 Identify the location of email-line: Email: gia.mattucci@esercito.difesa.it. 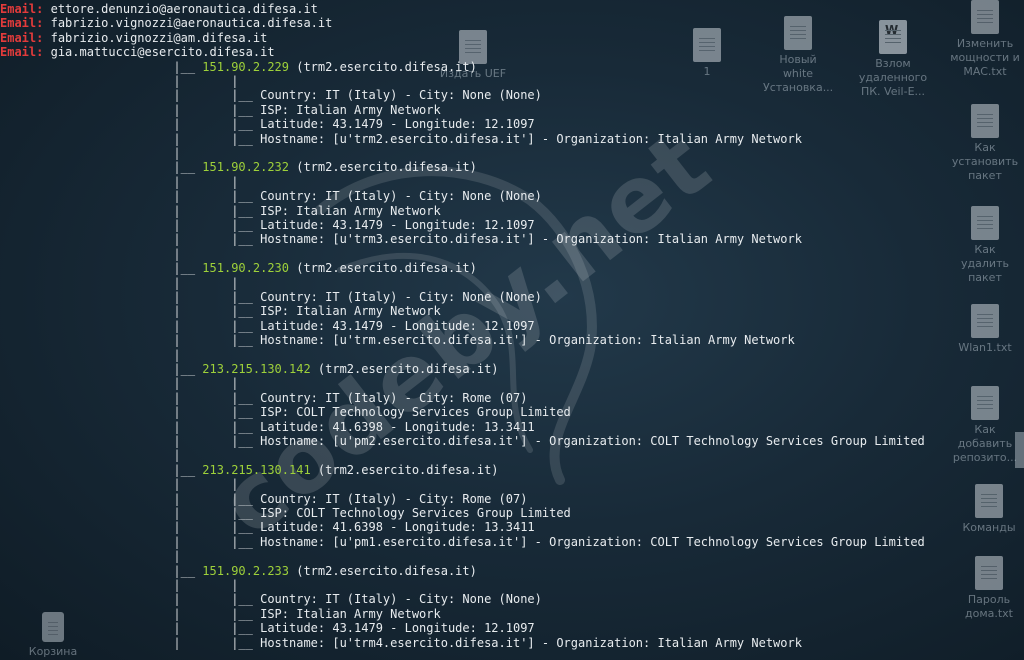
(137, 52).